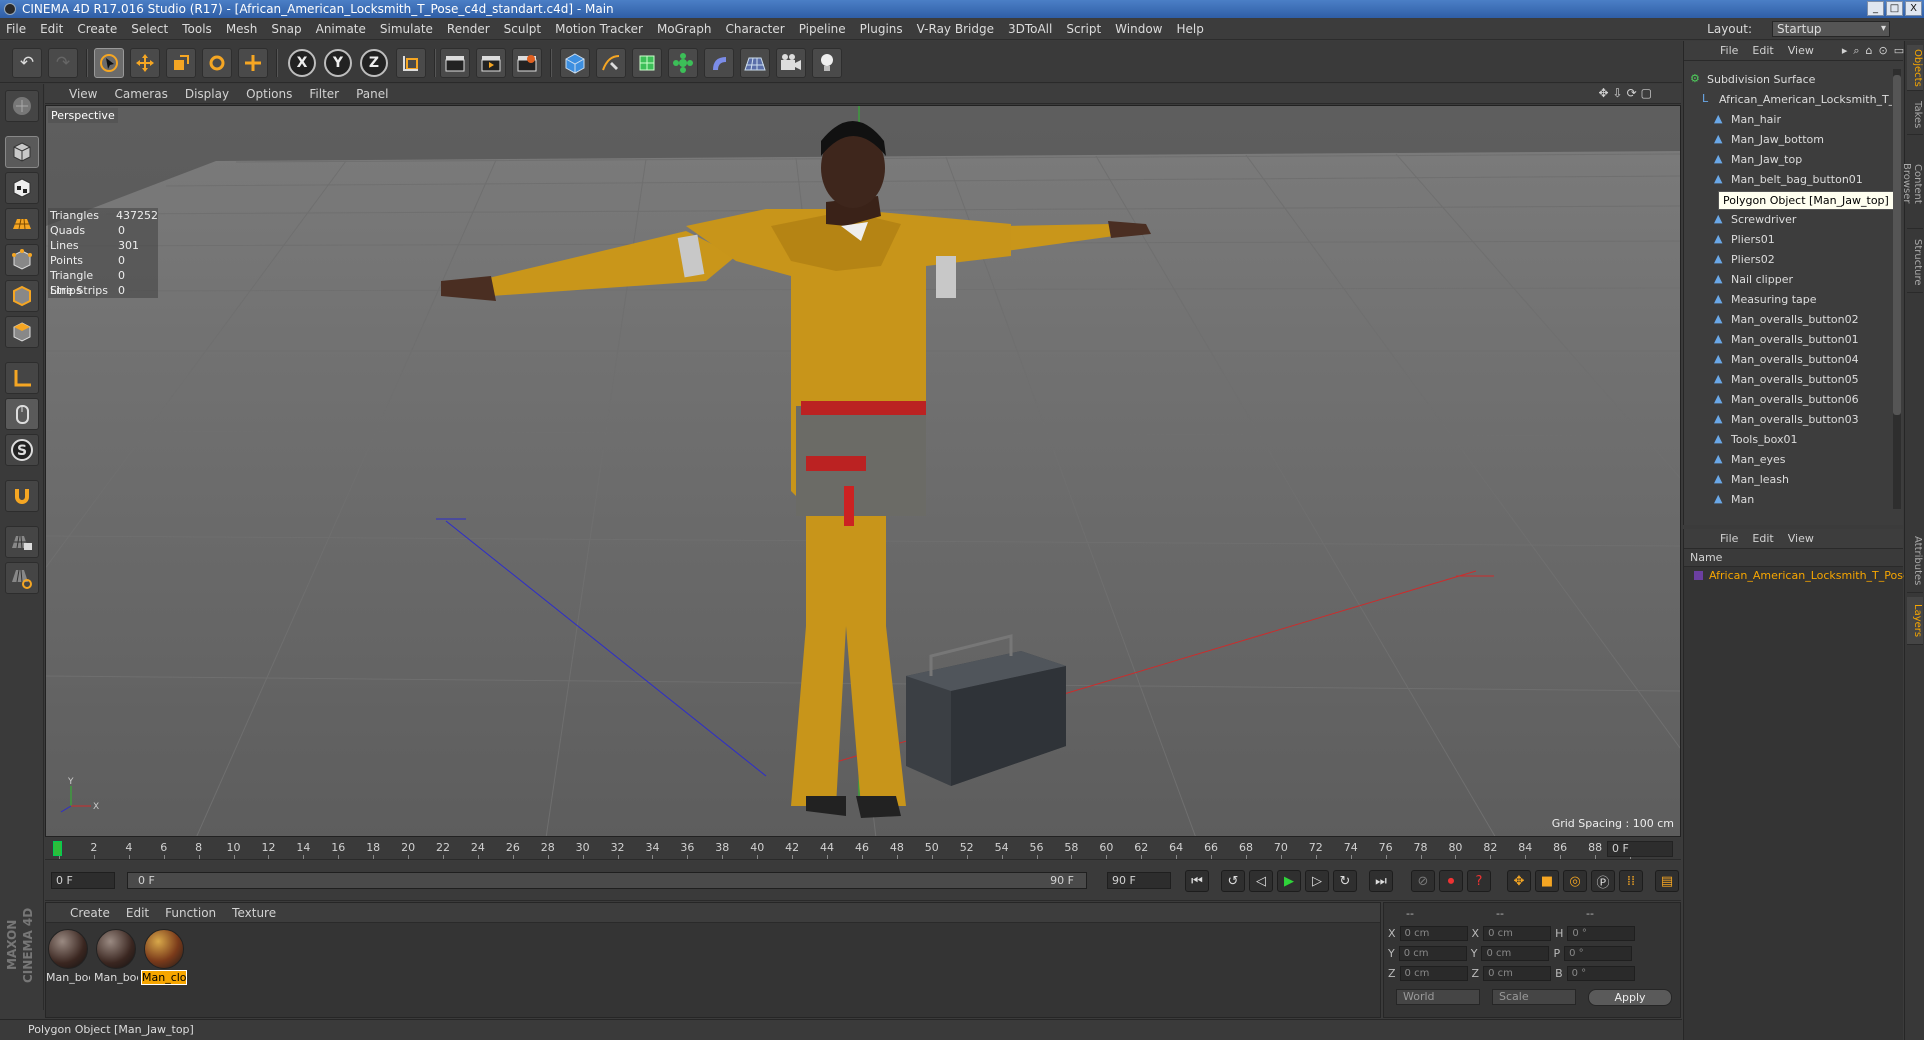 This screenshot has width=1924, height=1040. I want to click on object-tree-item: ⚙ Subdivision Surface, so click(1752, 79).